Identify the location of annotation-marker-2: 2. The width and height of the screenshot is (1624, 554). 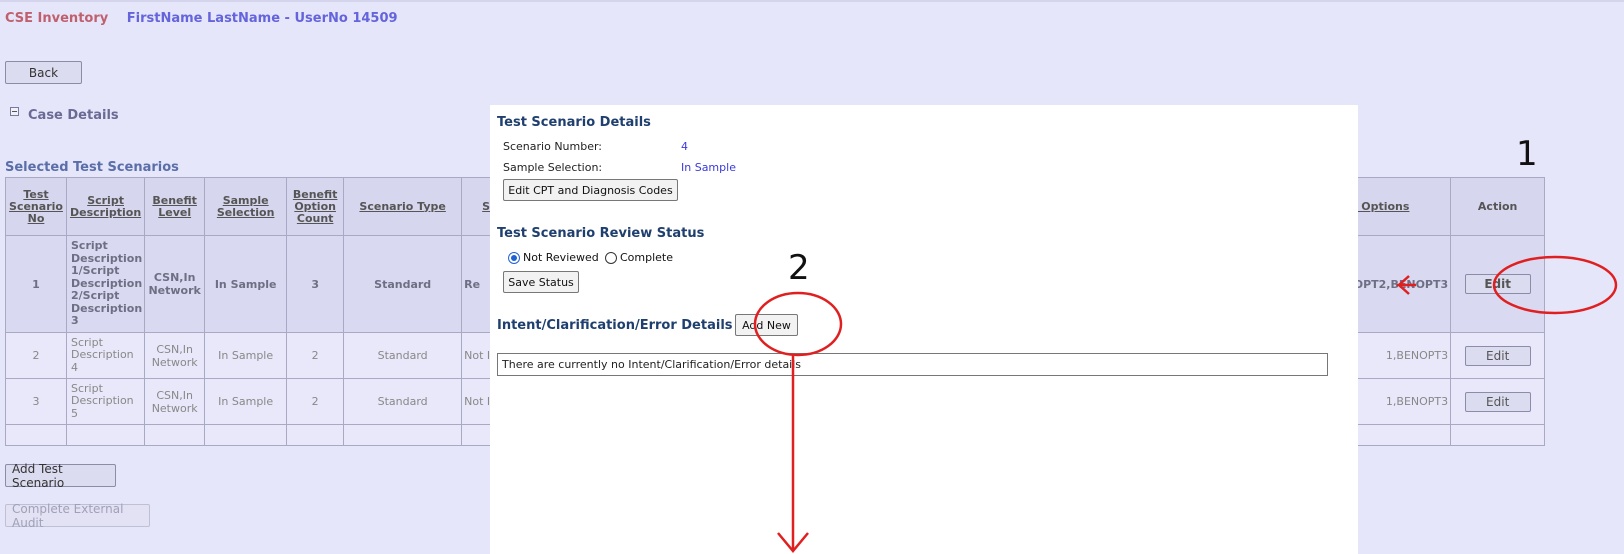
(799, 268).